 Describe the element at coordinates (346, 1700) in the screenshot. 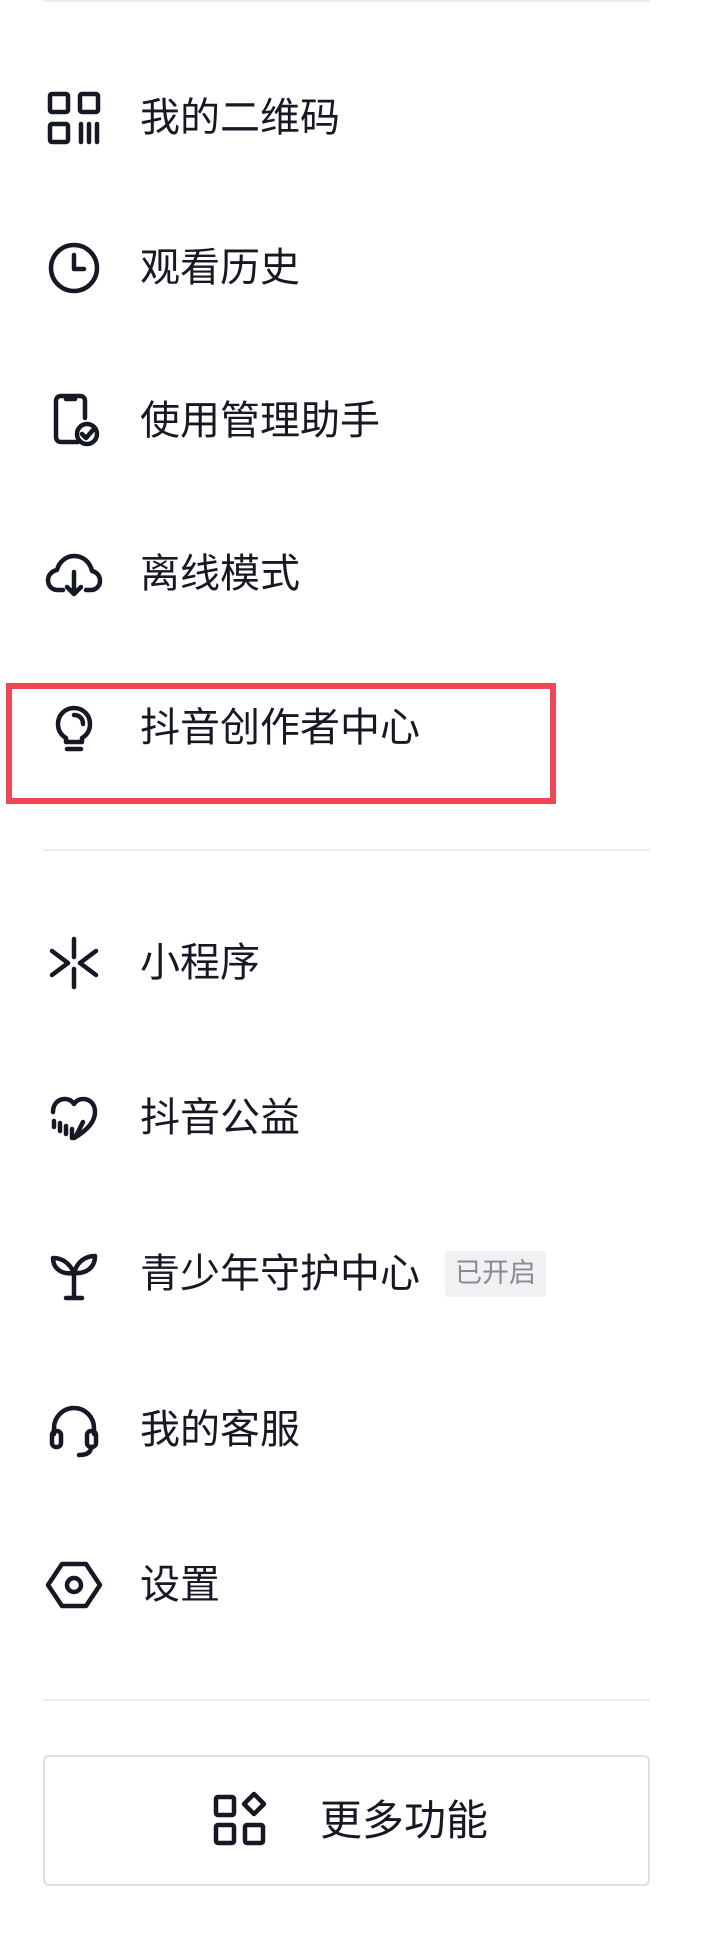

I see `bottom-divider` at that location.